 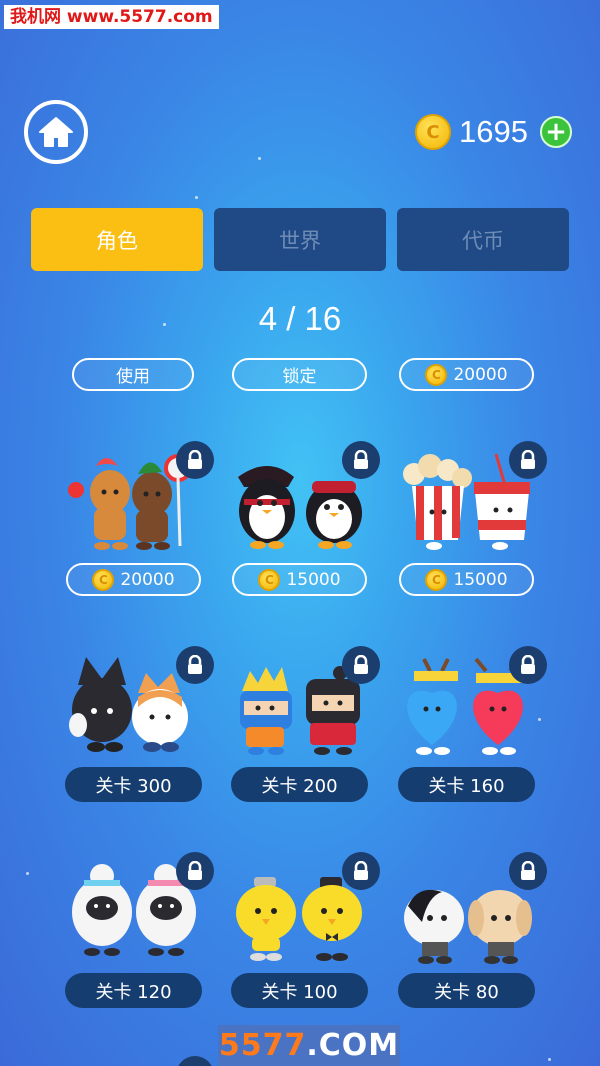 I want to click on character-dog-pair, so click(x=467, y=924).